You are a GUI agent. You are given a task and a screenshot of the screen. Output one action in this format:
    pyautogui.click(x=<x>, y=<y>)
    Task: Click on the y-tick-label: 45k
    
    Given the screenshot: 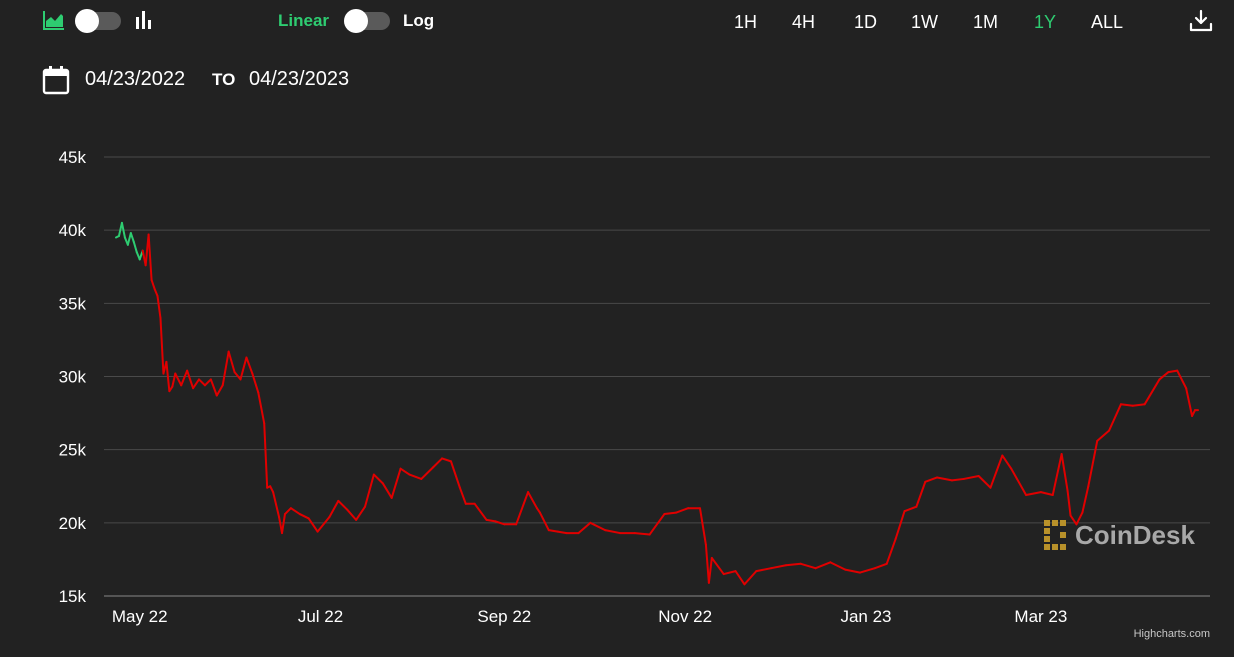 What is the action you would take?
    pyautogui.click(x=73, y=157)
    